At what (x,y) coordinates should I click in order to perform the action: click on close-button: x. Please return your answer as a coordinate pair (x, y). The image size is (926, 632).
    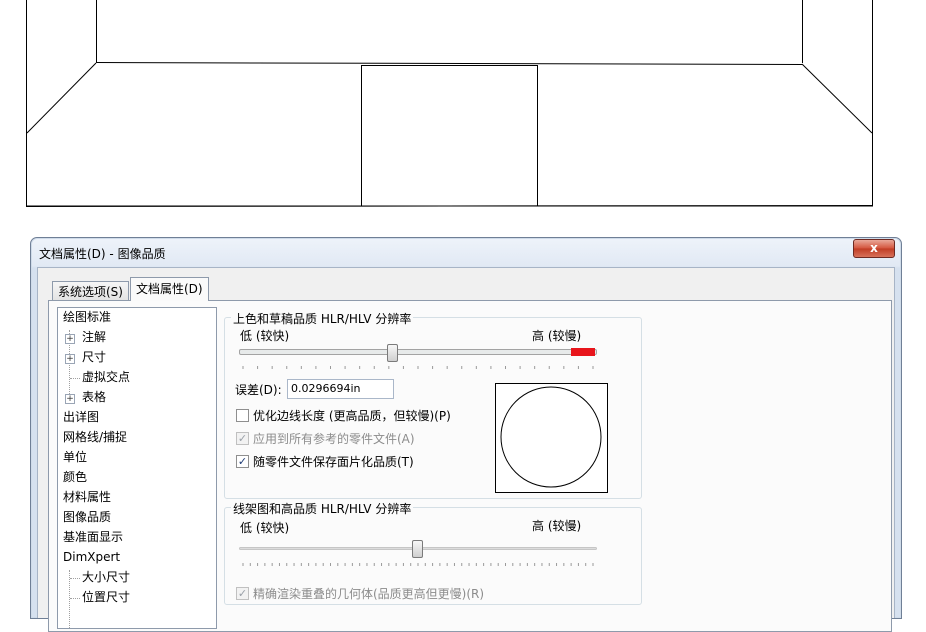
    Looking at the image, I should click on (874, 248).